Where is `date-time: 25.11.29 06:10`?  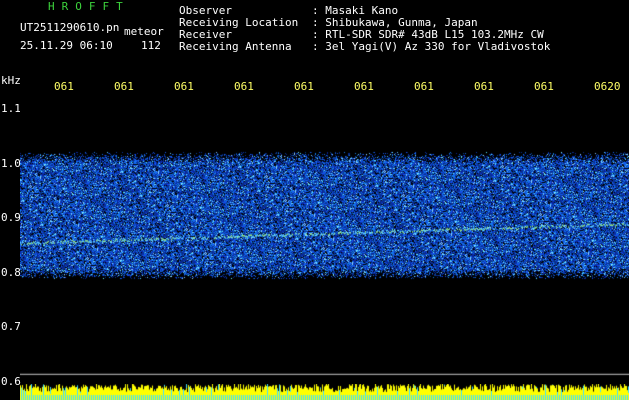
date-time: 25.11.29 06:10 is located at coordinates (66, 45).